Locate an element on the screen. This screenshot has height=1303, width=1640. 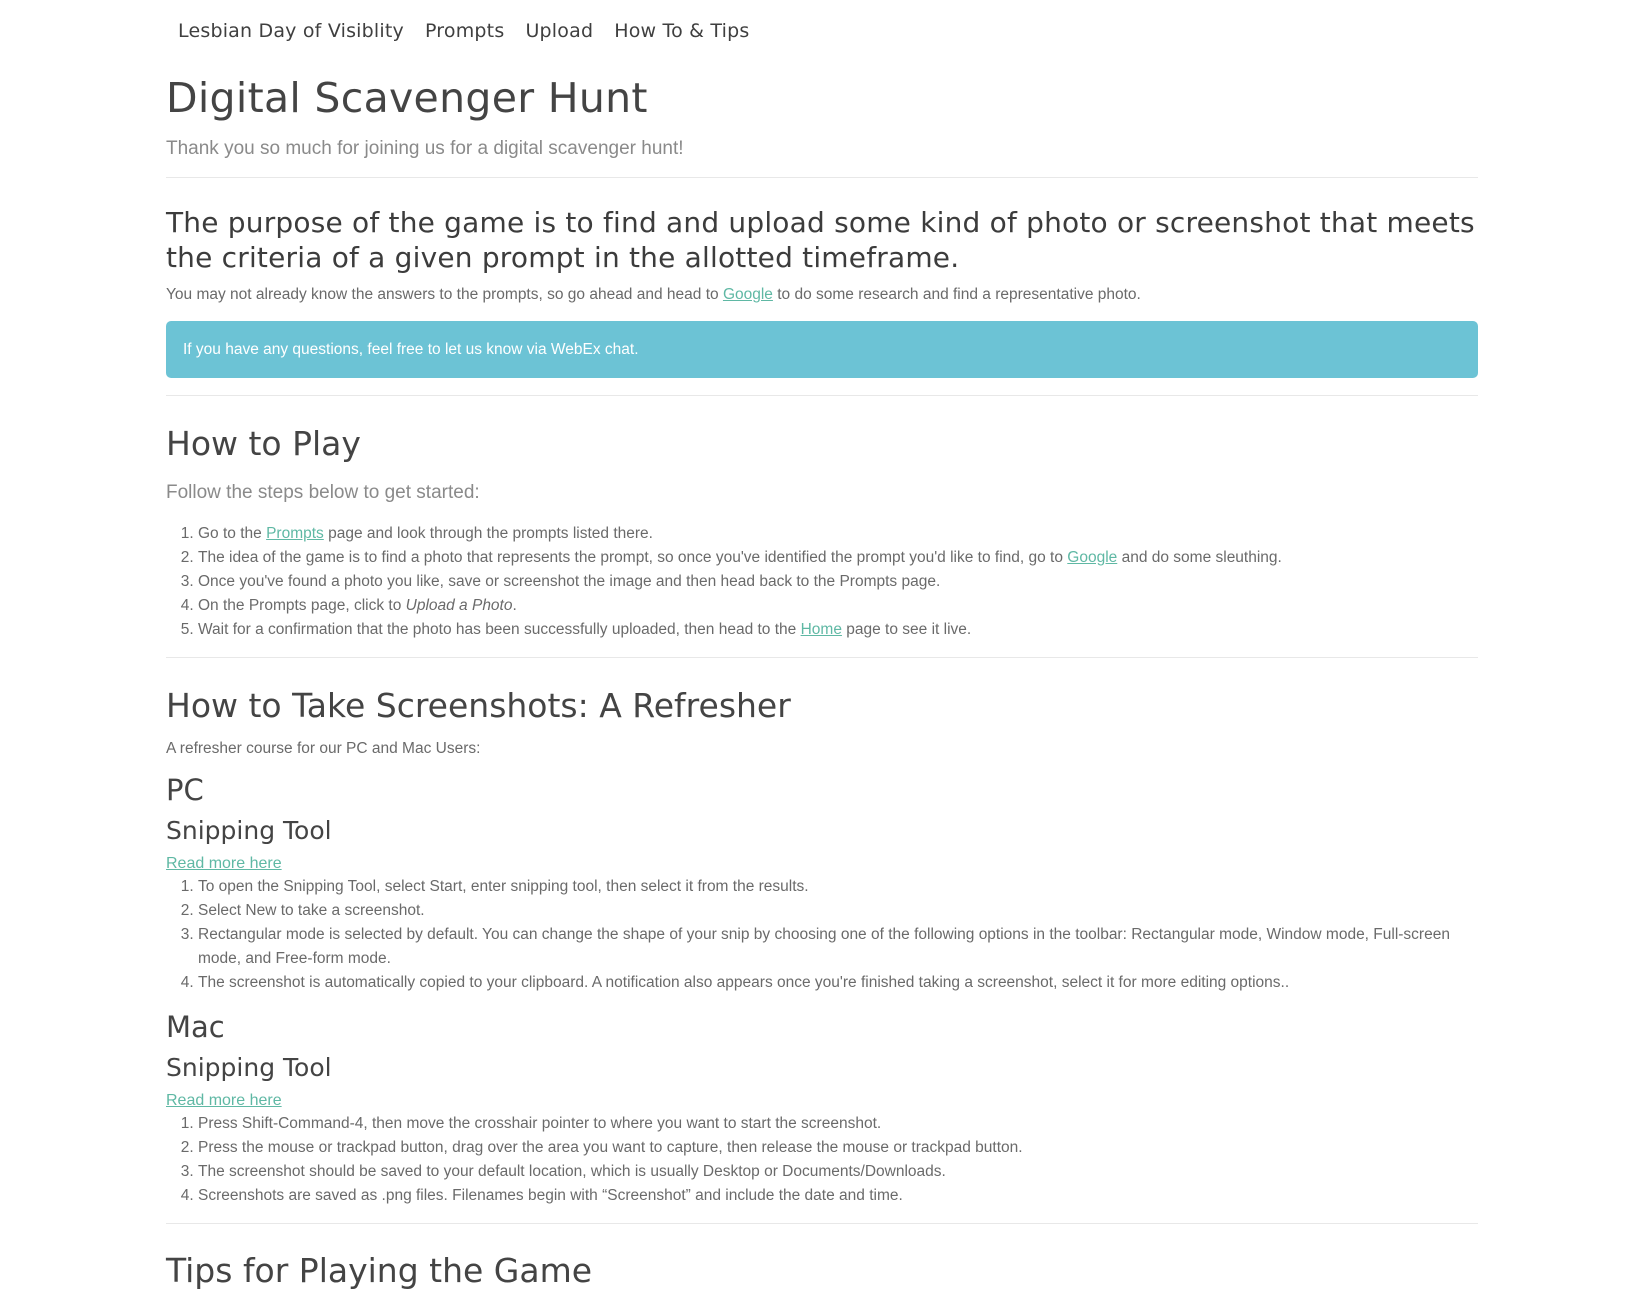
step-text: page to see it live. is located at coordinates (906, 629).